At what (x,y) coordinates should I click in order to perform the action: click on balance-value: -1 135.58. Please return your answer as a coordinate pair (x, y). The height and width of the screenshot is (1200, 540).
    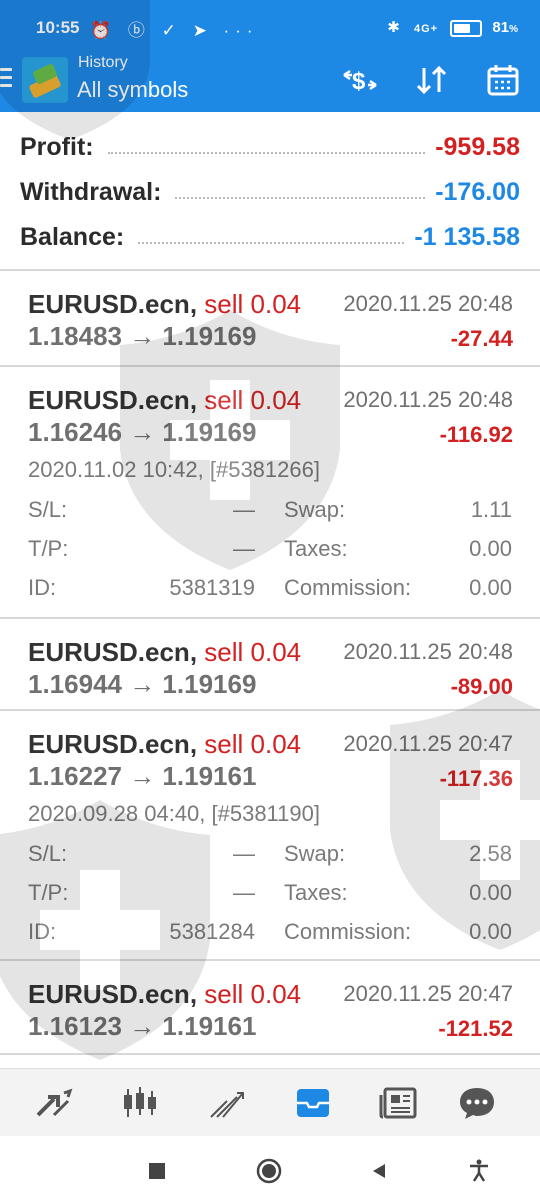
    Looking at the image, I should click on (467, 236).